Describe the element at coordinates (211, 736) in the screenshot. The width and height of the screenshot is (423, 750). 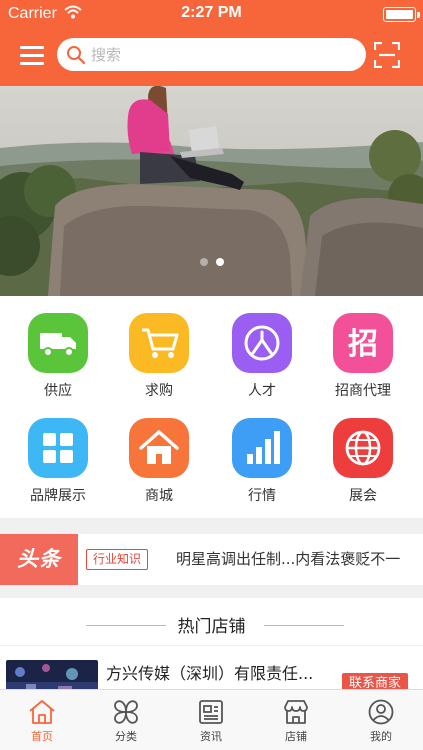
I see `tab-label: 资讯` at that location.